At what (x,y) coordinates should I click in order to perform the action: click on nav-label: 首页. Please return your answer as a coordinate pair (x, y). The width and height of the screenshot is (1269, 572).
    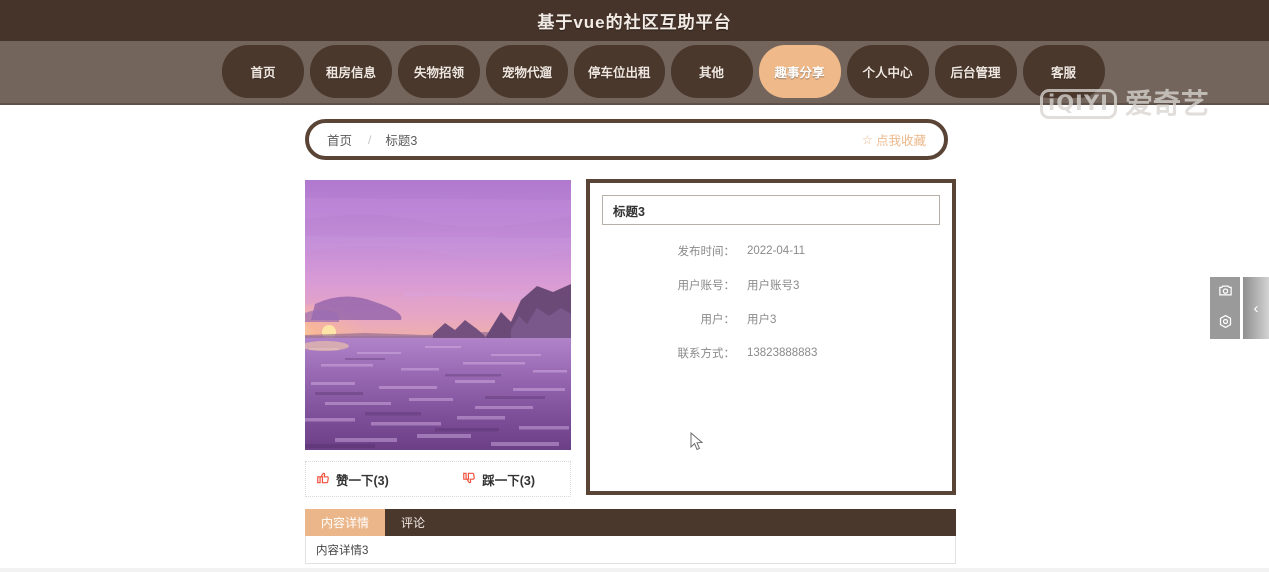
    Looking at the image, I should click on (263, 73).